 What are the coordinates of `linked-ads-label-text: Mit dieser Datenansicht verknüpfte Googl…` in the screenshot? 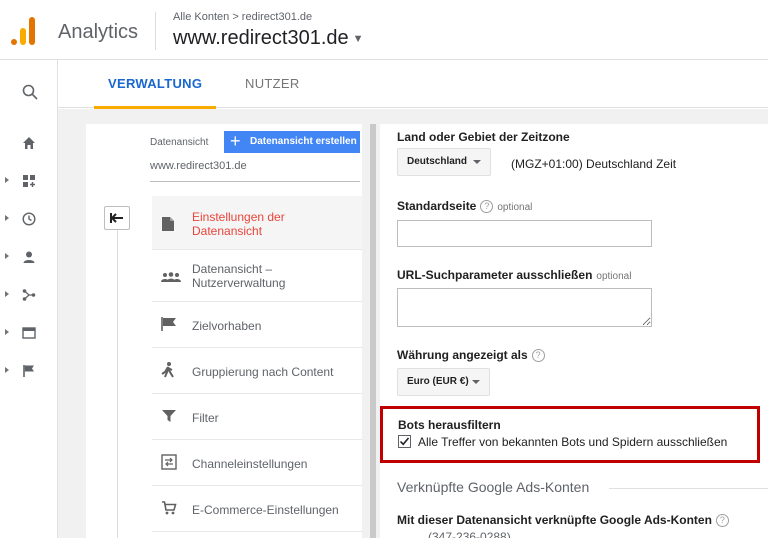 It's located at (554, 520).